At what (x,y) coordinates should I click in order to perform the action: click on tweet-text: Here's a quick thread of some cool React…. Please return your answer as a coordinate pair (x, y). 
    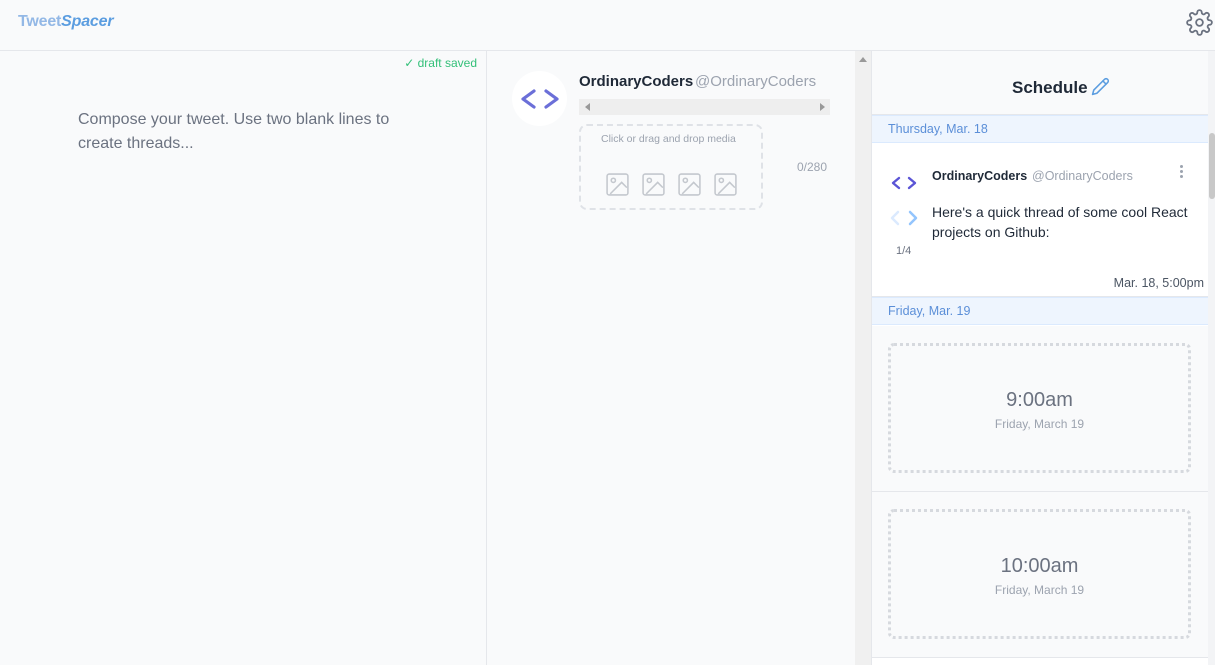
    Looking at the image, I should click on (1060, 222).